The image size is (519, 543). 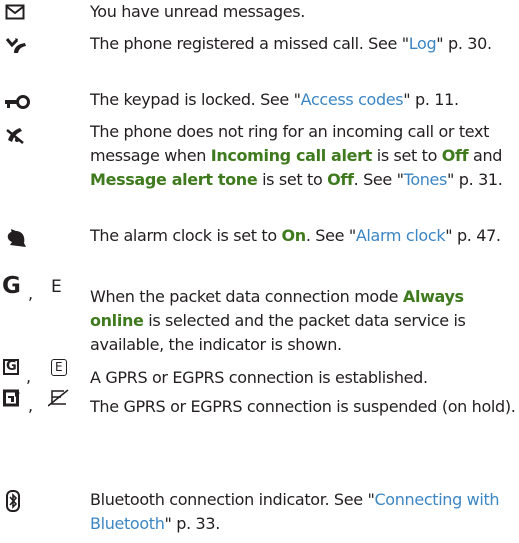 What do you see at coordinates (485, 155) in the screenshot?
I see `text-run: and` at bounding box center [485, 155].